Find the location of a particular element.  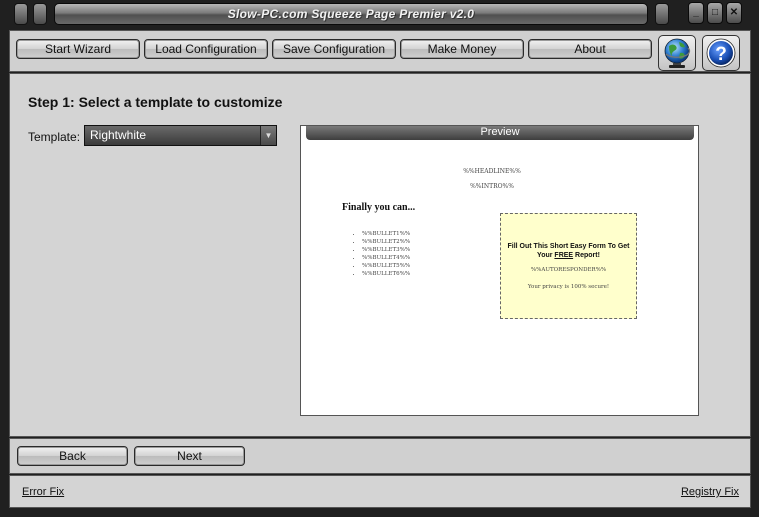

make-money-button: Make Money is located at coordinates (462, 49).